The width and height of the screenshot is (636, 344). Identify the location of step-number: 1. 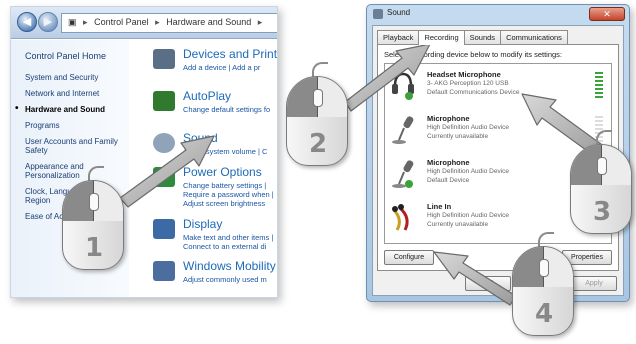
(94, 248).